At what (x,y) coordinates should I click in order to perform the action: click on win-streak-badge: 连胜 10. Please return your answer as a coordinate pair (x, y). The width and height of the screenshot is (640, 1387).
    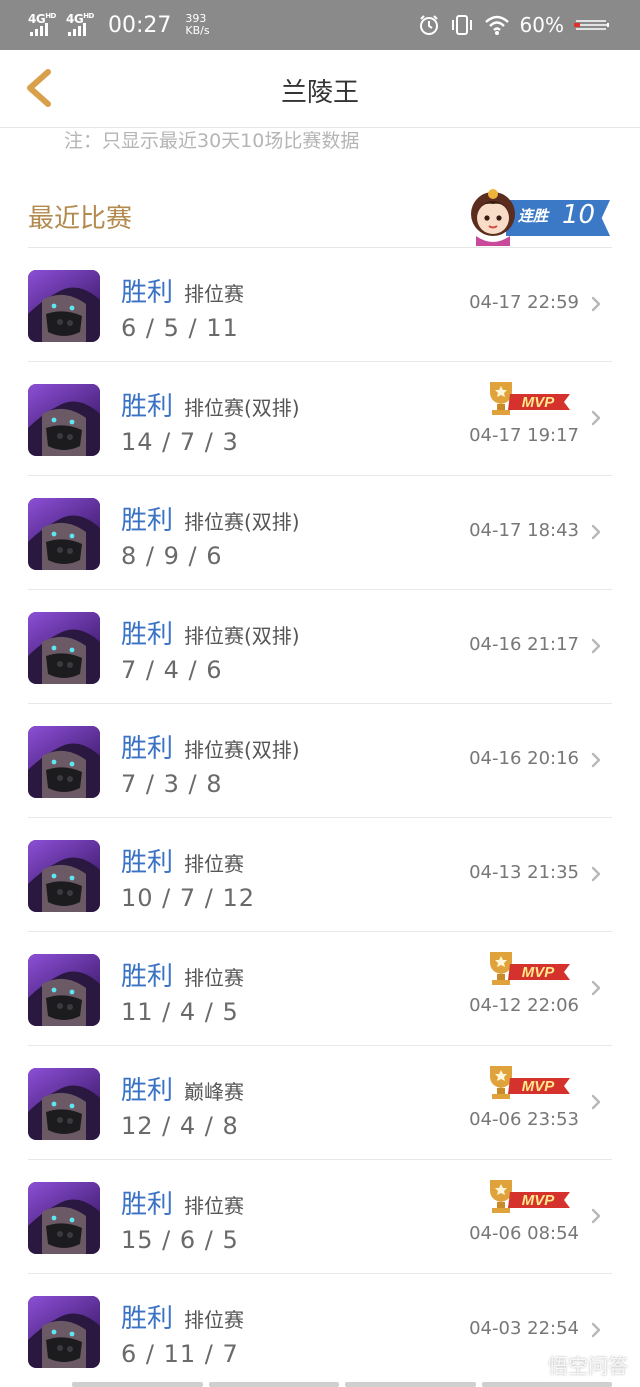
    Looking at the image, I should click on (537, 216).